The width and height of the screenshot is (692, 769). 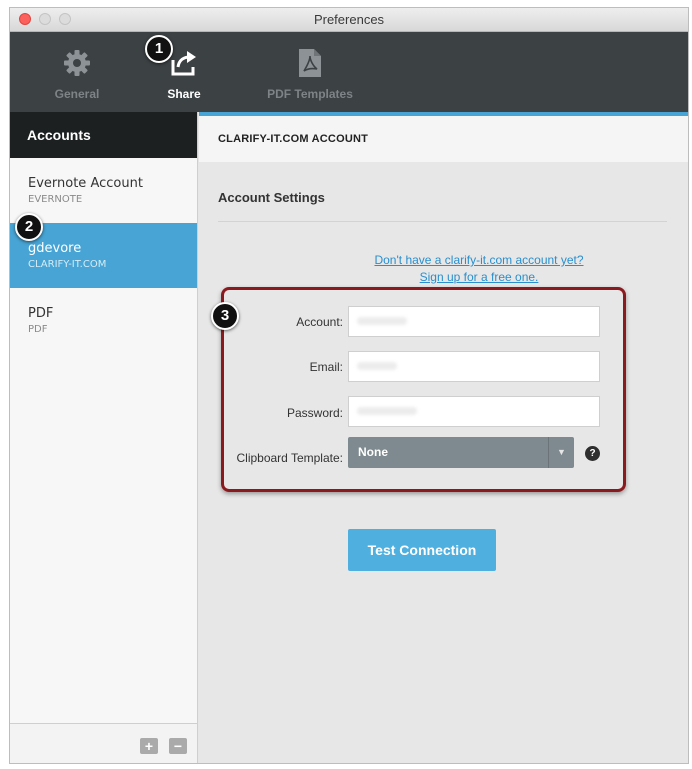 I want to click on clipboard-template-value: None, so click(x=373, y=452).